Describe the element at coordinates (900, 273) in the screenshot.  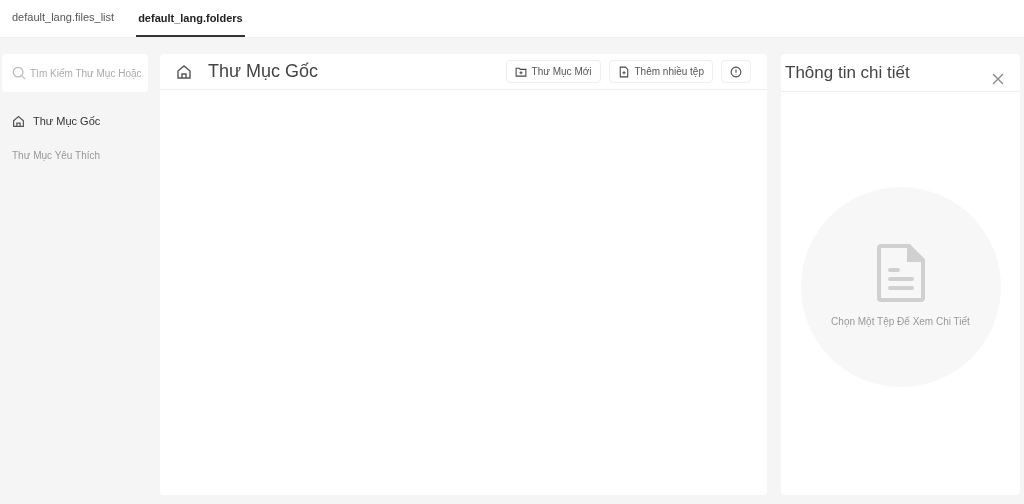
I see `document-icon` at that location.